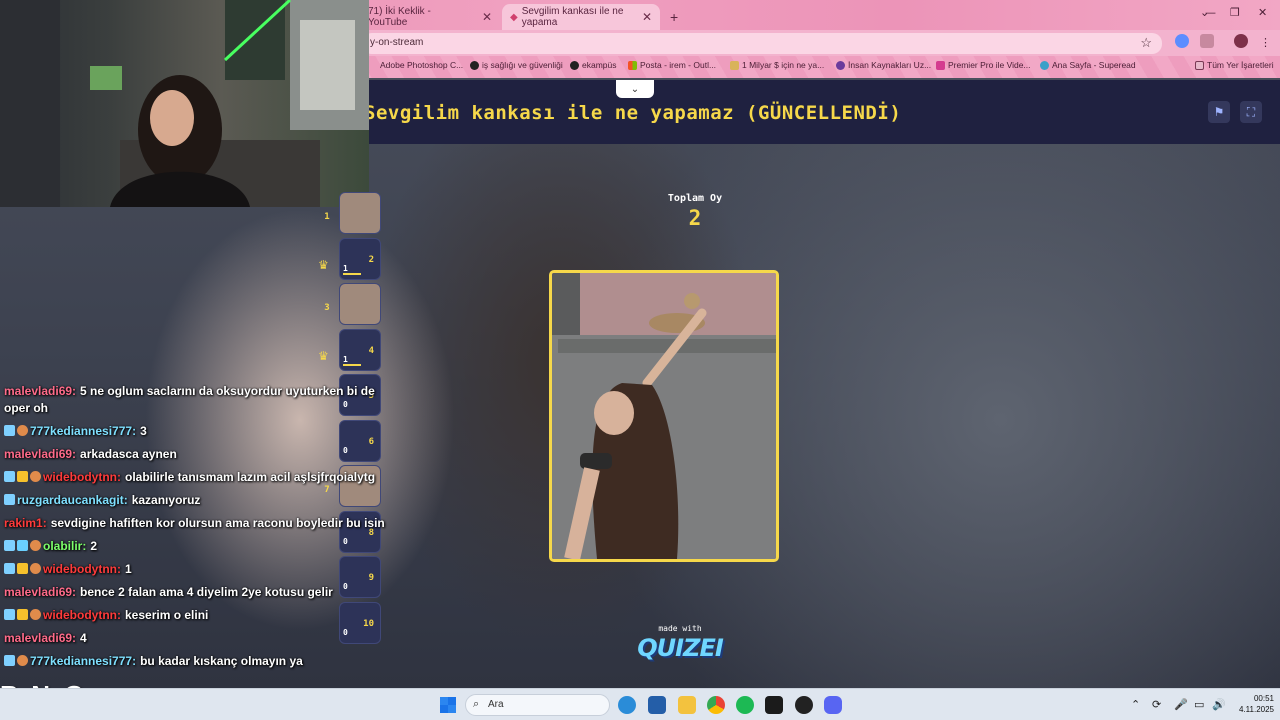 The image size is (1280, 720). Describe the element at coordinates (774, 705) in the screenshot. I see `obs-icon` at that location.